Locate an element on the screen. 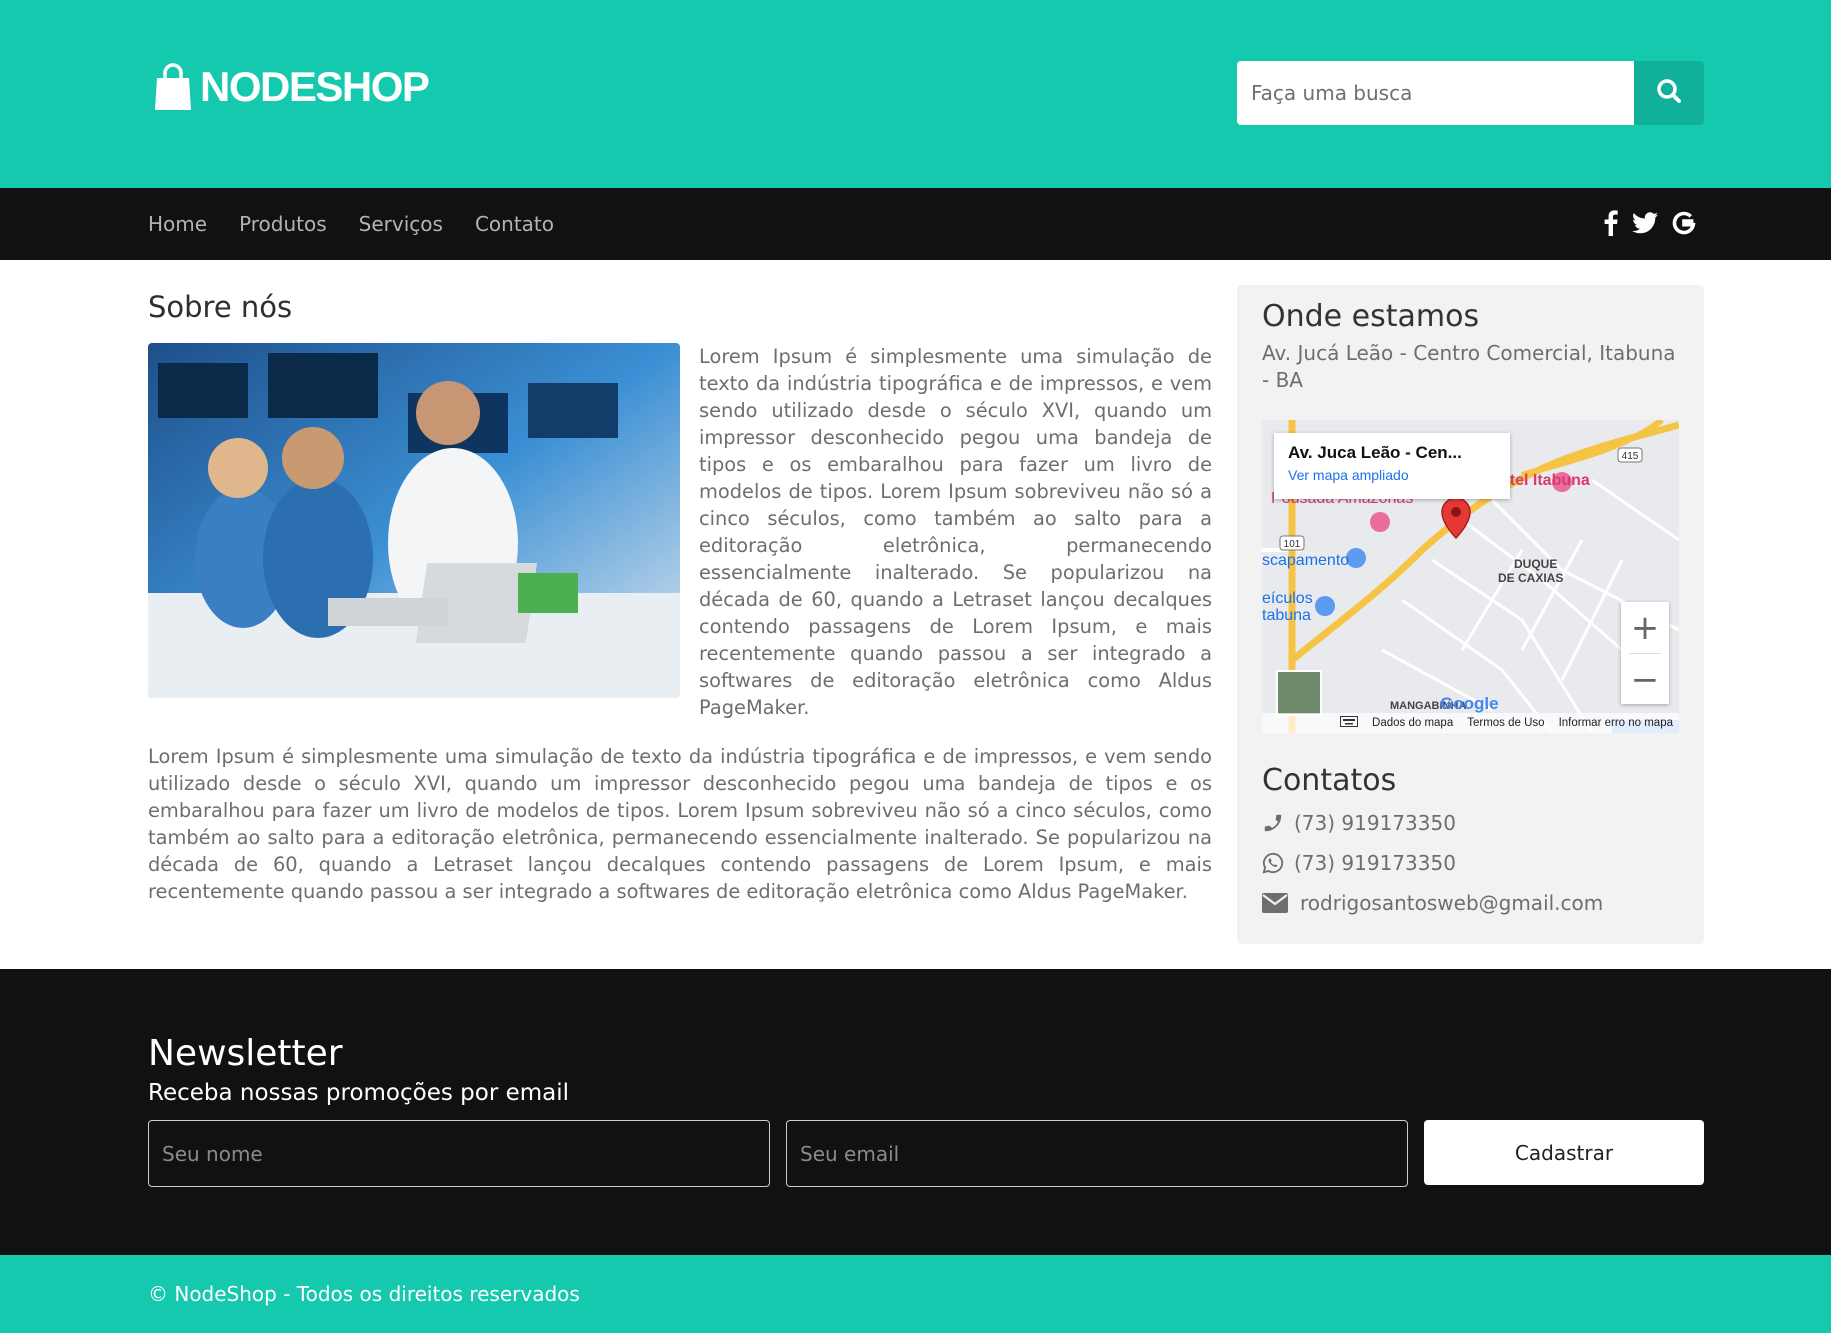 The height and width of the screenshot is (1333, 1831). map-label-escapamento: scapamento is located at coordinates (1306, 560).